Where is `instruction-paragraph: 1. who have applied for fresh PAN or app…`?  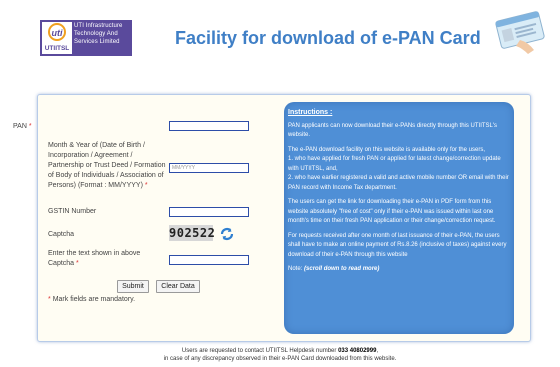 instruction-paragraph: 1. who have applied for fresh PAN or app… is located at coordinates (394, 164).